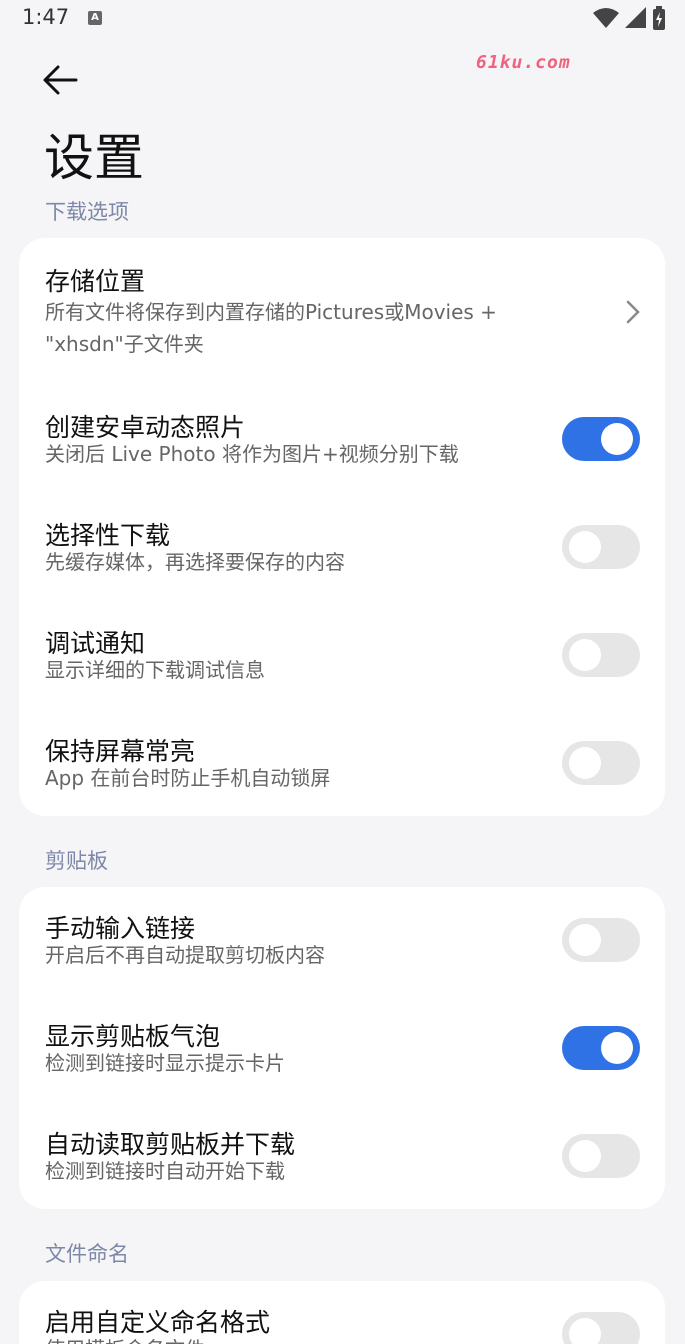 The image size is (685, 1344). Describe the element at coordinates (342, 1051) in the screenshot. I see `setting-clipboard-bubble: 显示剪贴板气泡 检测到链接时显示提示卡片` at that location.